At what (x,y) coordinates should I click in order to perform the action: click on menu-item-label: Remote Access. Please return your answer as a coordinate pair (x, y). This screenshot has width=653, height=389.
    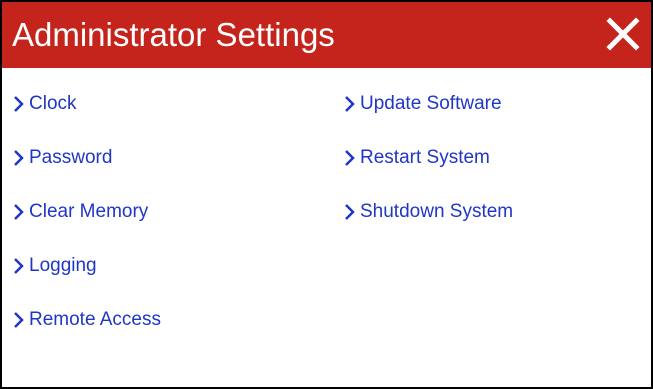
    Looking at the image, I should click on (95, 319).